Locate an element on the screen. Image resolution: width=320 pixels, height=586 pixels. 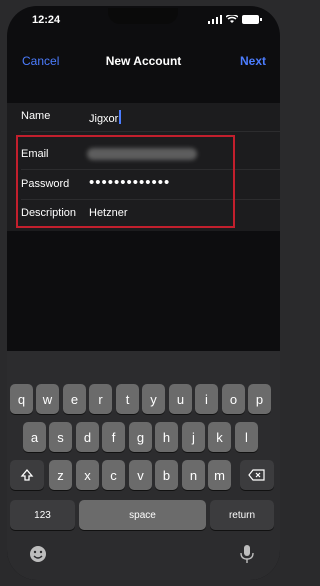
key-l: l is located at coordinates (246, 437).